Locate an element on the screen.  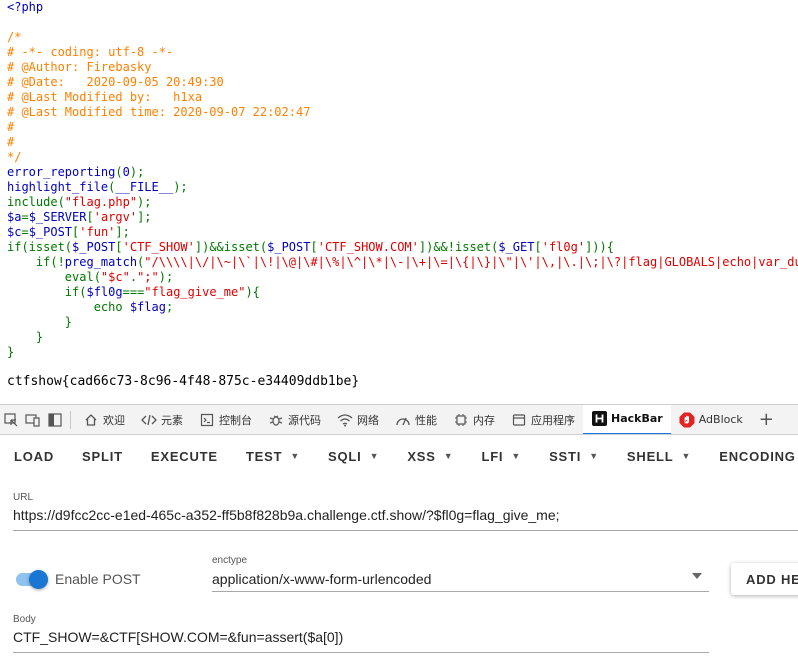
code-token: === is located at coordinates (133, 292).